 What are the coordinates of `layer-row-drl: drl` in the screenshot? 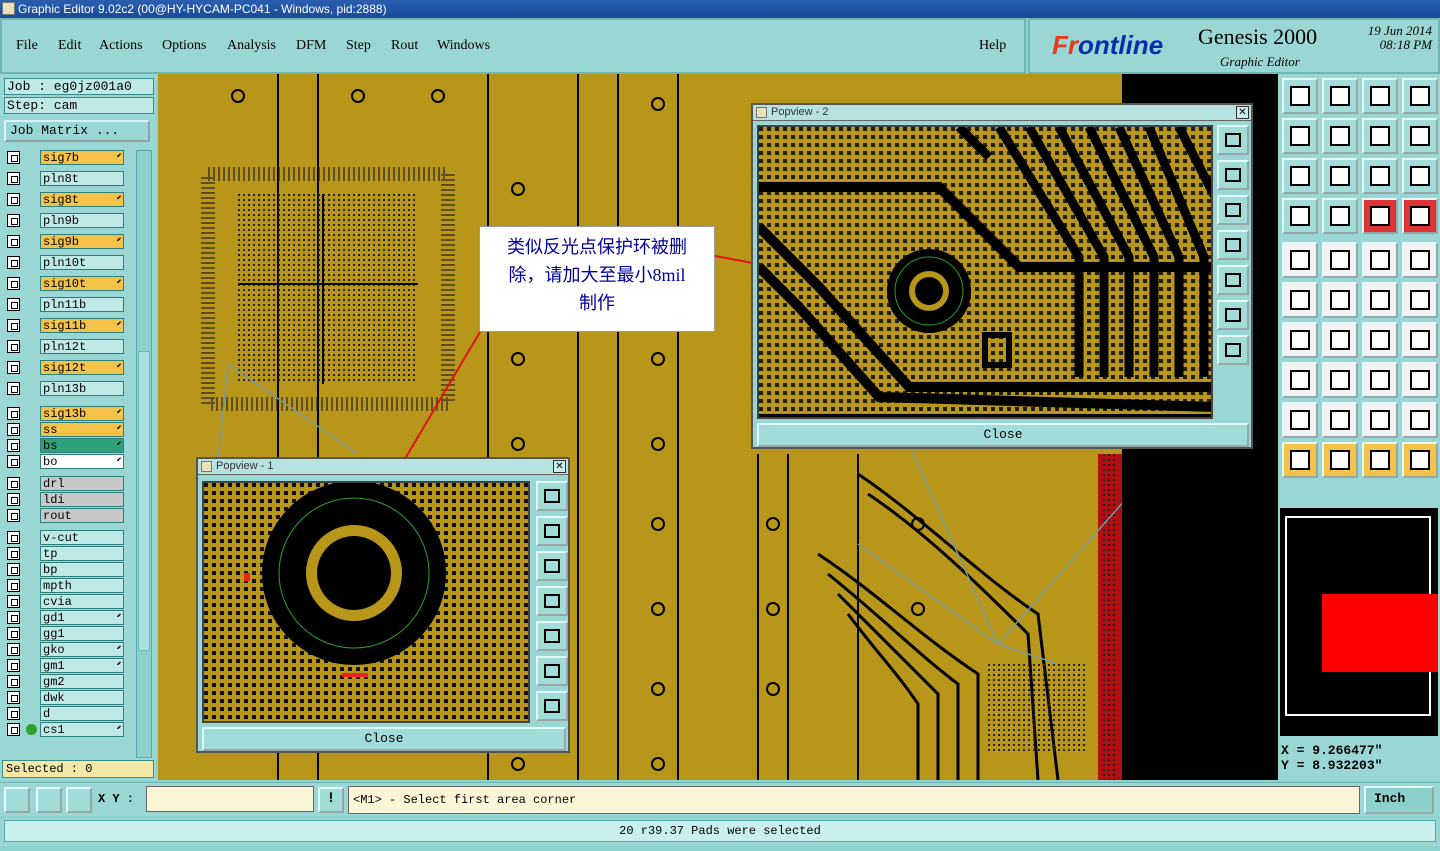 It's located at (65, 483).